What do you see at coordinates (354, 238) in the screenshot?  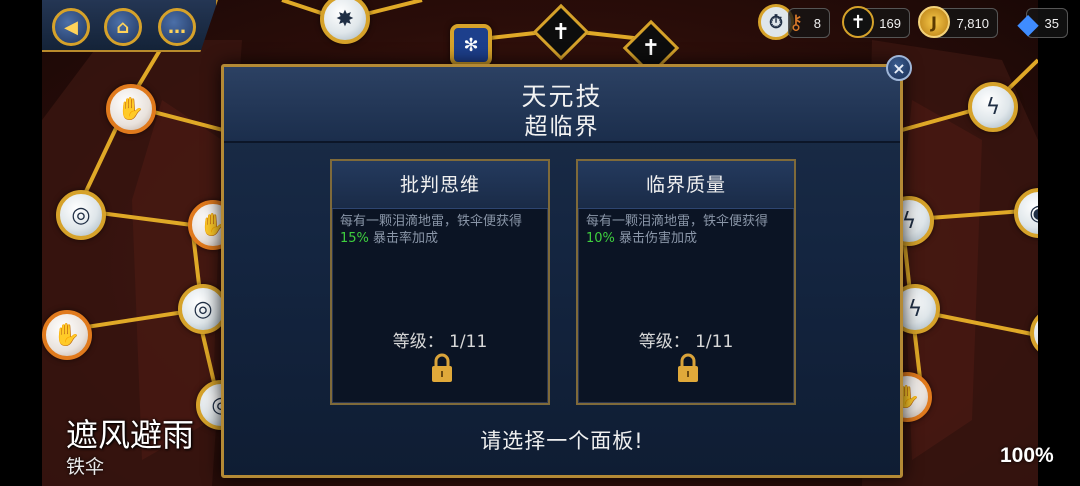 I see `desc-value: 15%` at bounding box center [354, 238].